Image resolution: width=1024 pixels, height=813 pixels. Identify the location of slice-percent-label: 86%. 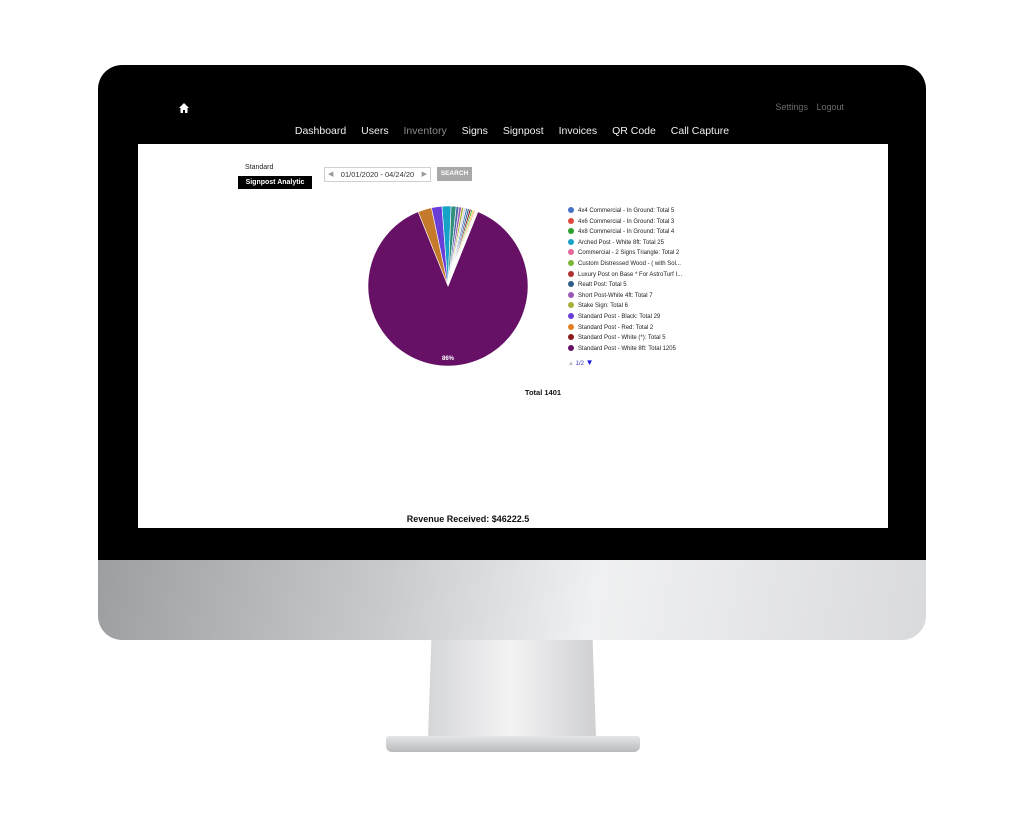
(448, 359).